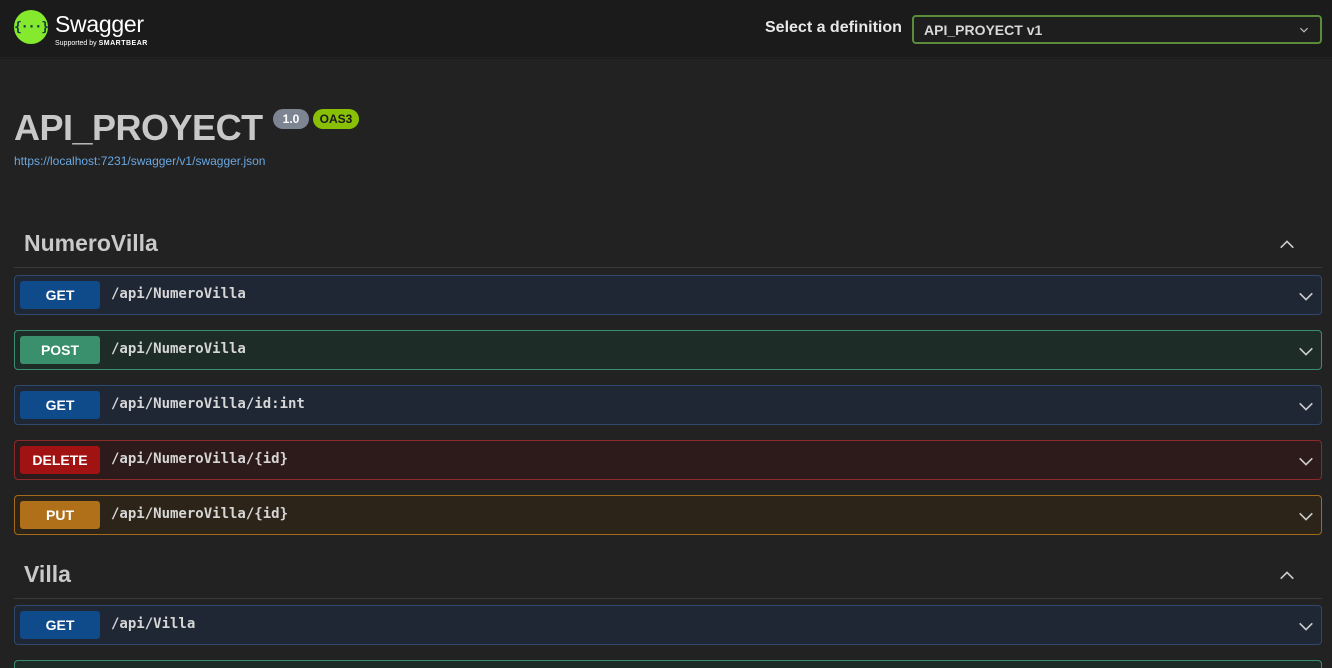 The image size is (1332, 668). What do you see at coordinates (60, 515) in the screenshot?
I see `method-badge: PUT` at bounding box center [60, 515].